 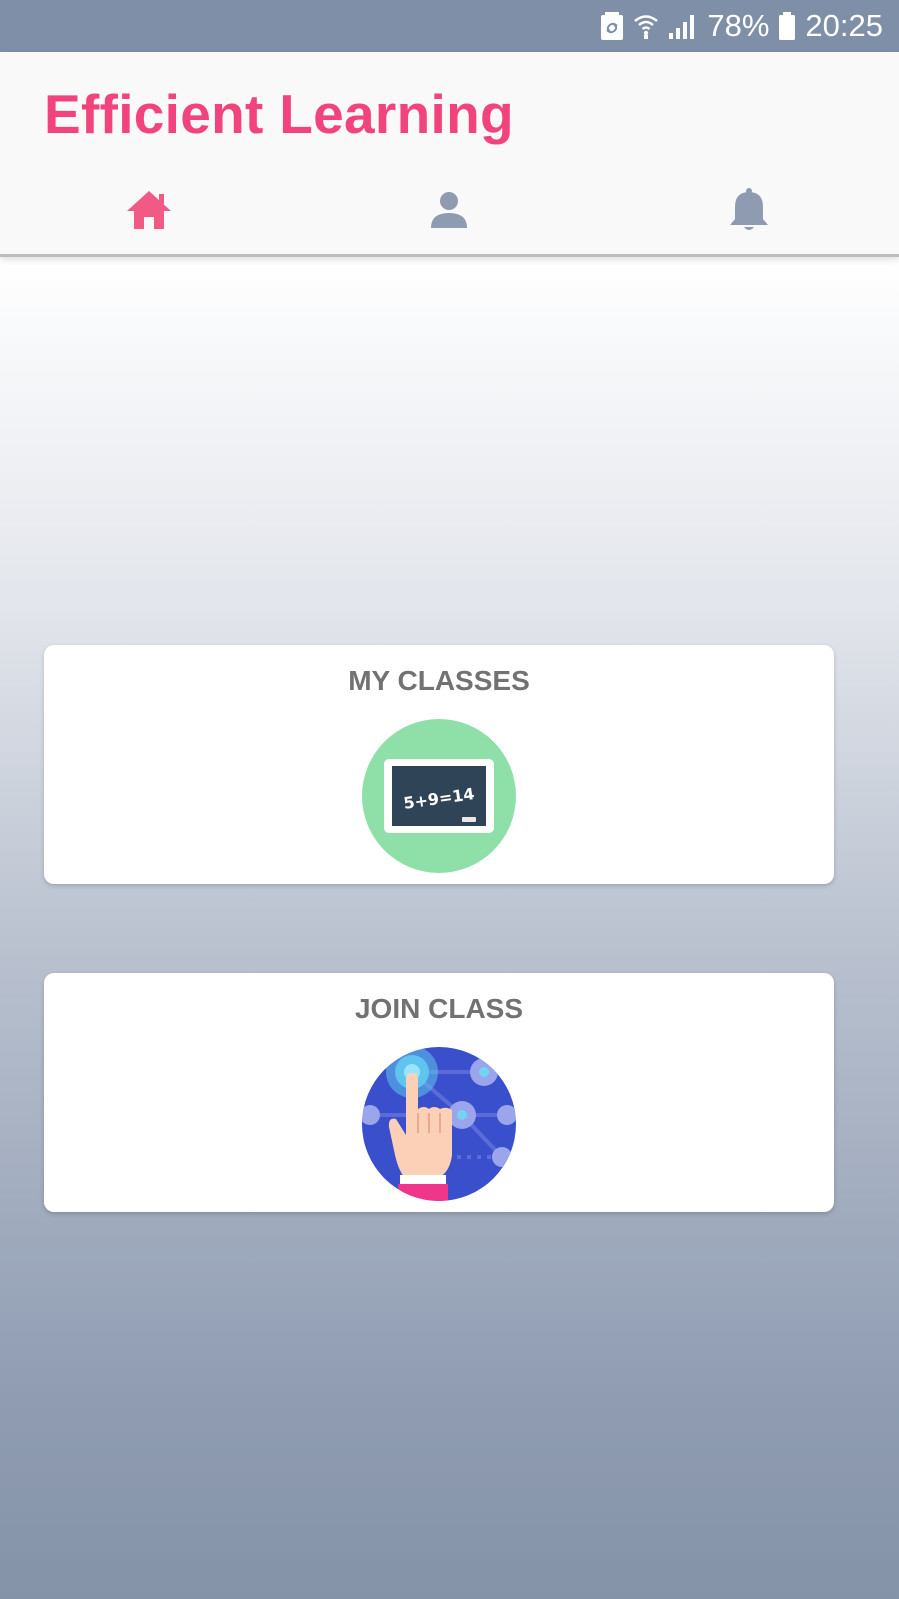 What do you see at coordinates (439, 1124) in the screenshot?
I see `touch-network-icon` at bounding box center [439, 1124].